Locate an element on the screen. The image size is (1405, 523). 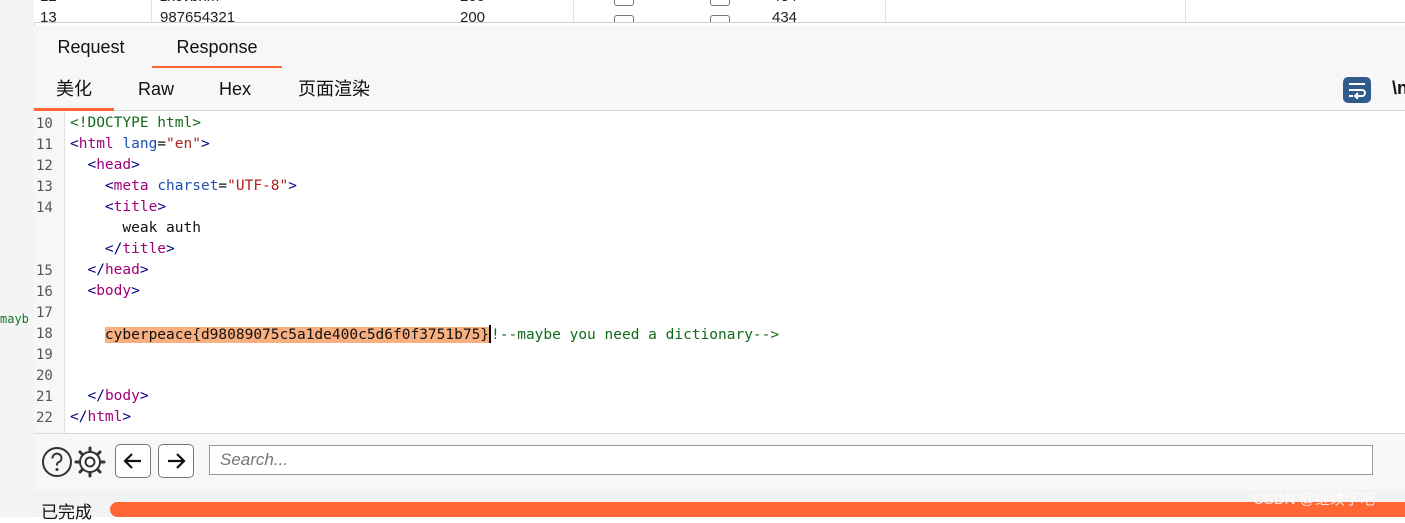
doctype-declaration: <!DOCTYPE html> is located at coordinates (135, 123).